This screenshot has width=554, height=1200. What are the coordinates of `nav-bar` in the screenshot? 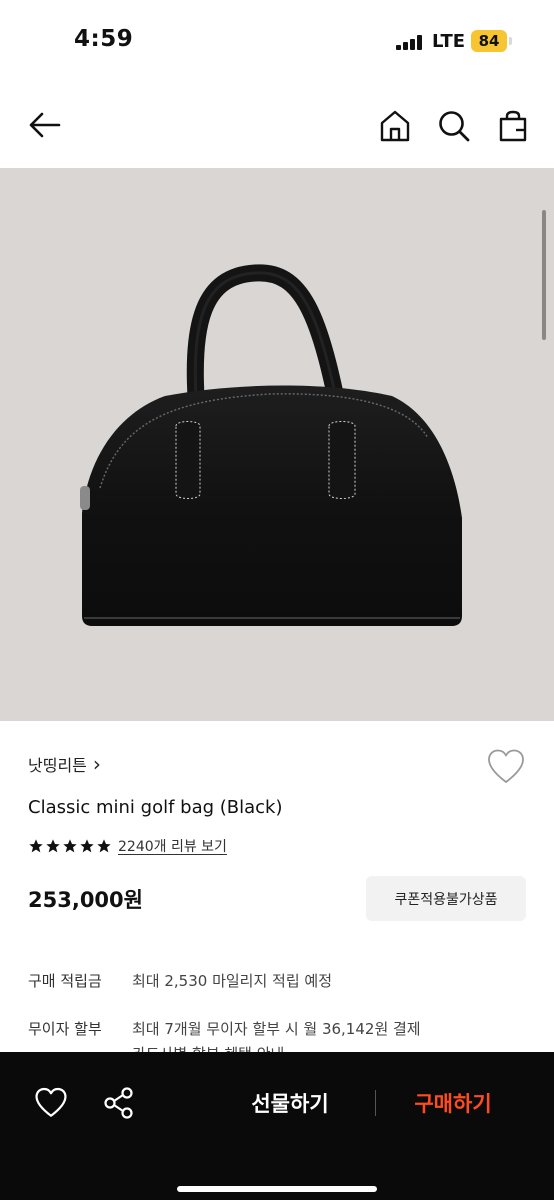 It's located at (277, 126).